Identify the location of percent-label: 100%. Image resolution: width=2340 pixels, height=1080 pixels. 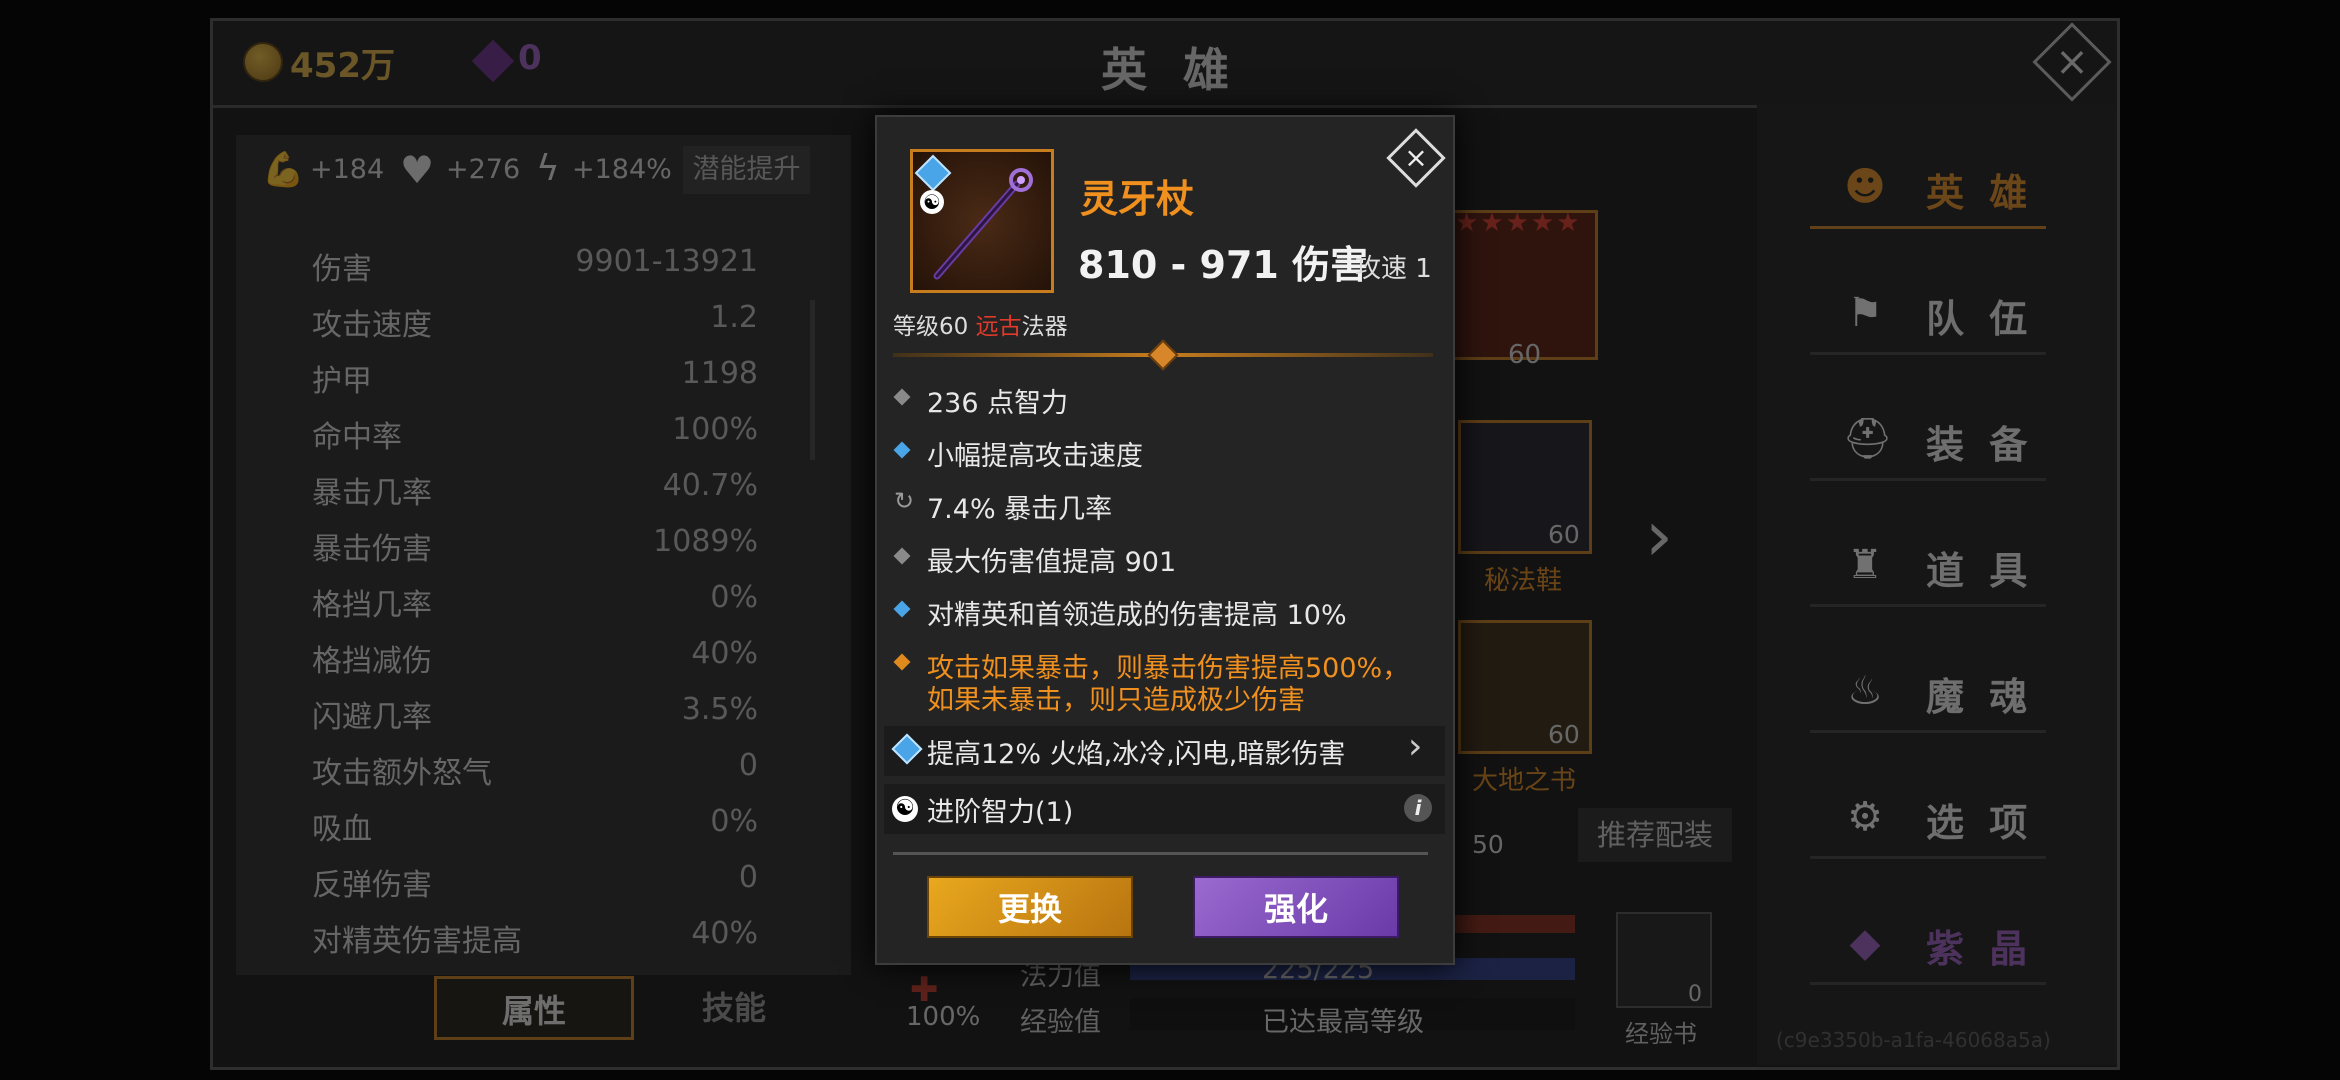
(943, 1017).